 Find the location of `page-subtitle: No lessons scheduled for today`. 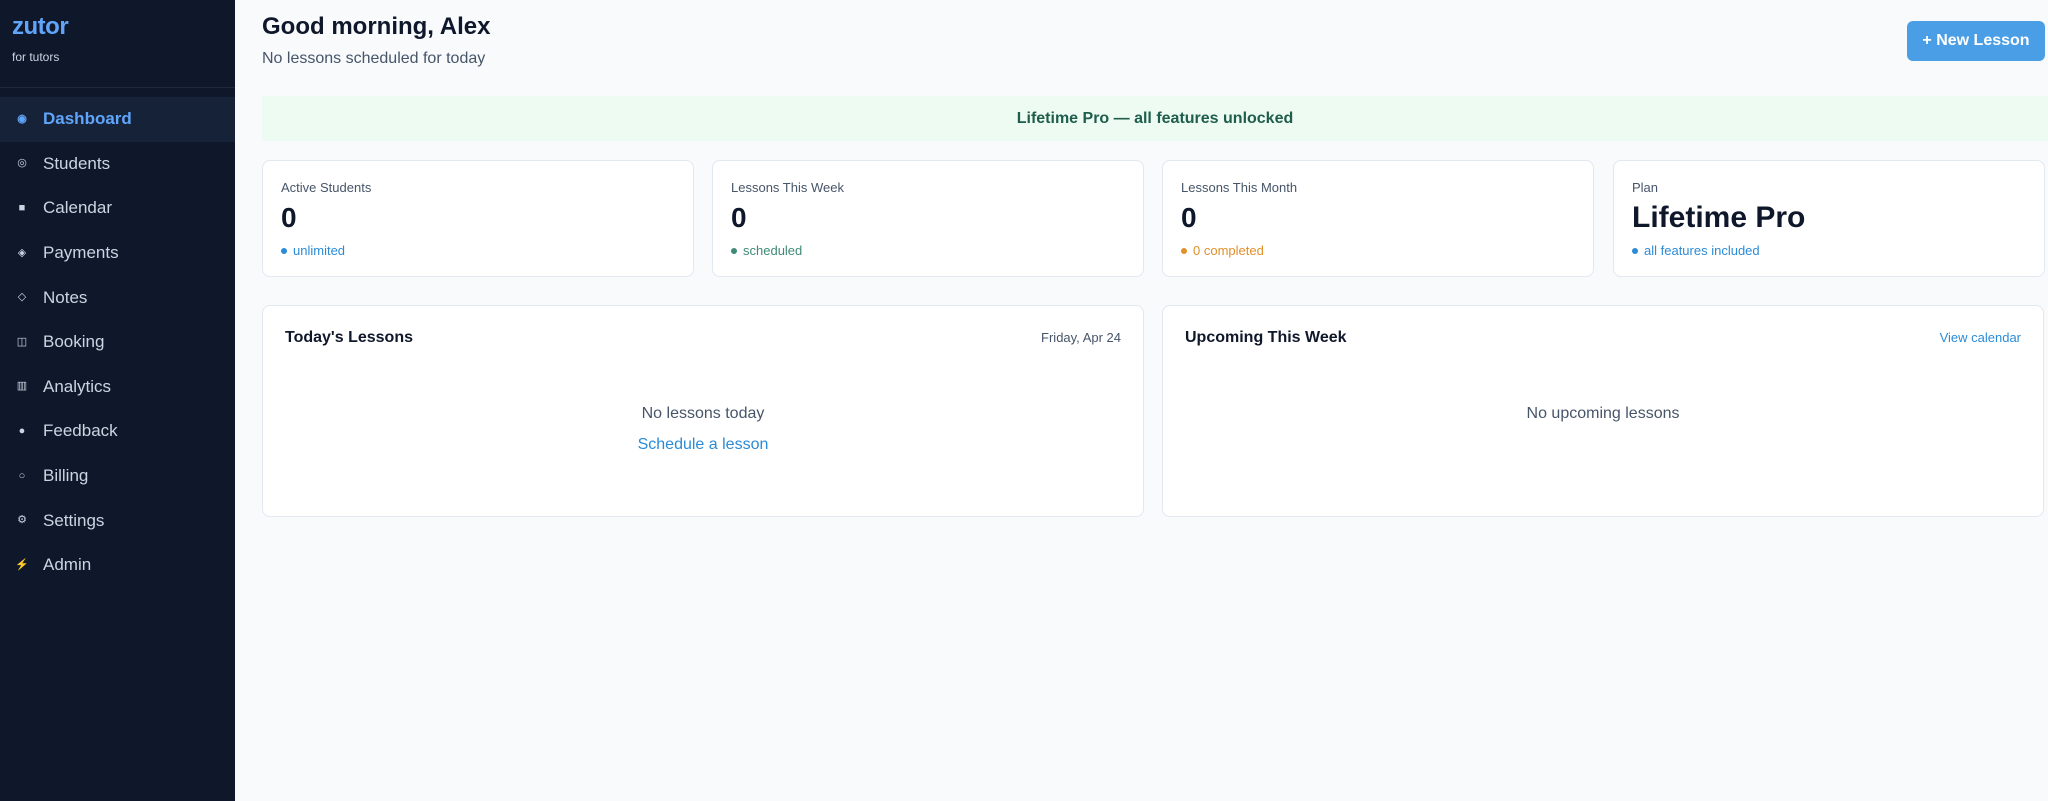

page-subtitle: No lessons scheduled for today is located at coordinates (374, 58).